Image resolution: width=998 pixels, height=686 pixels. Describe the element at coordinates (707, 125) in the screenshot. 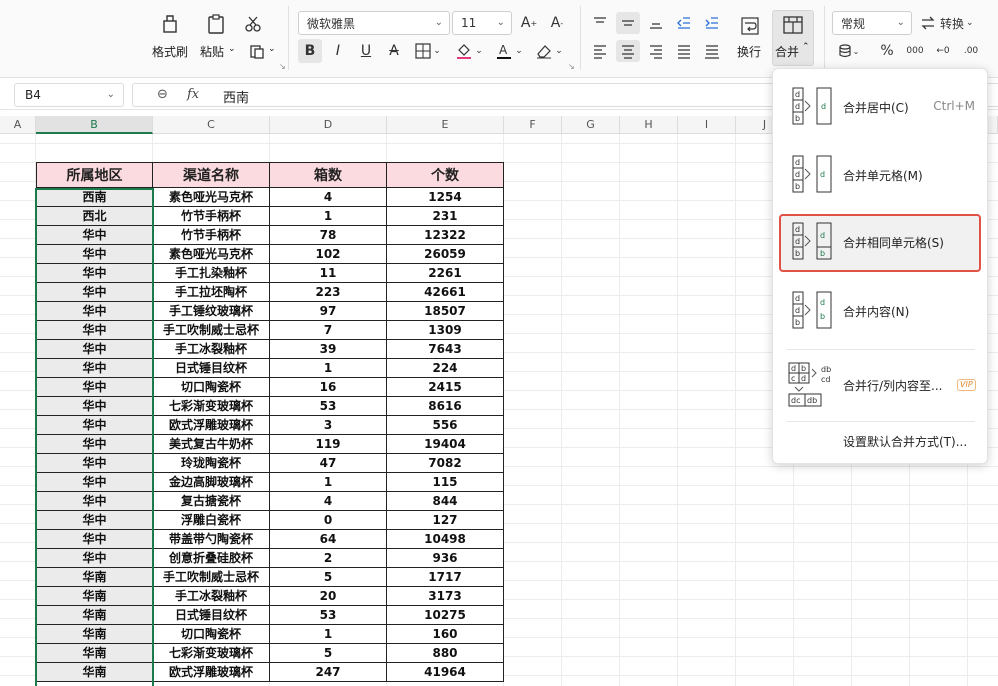

I see `column-header-i: I` at that location.